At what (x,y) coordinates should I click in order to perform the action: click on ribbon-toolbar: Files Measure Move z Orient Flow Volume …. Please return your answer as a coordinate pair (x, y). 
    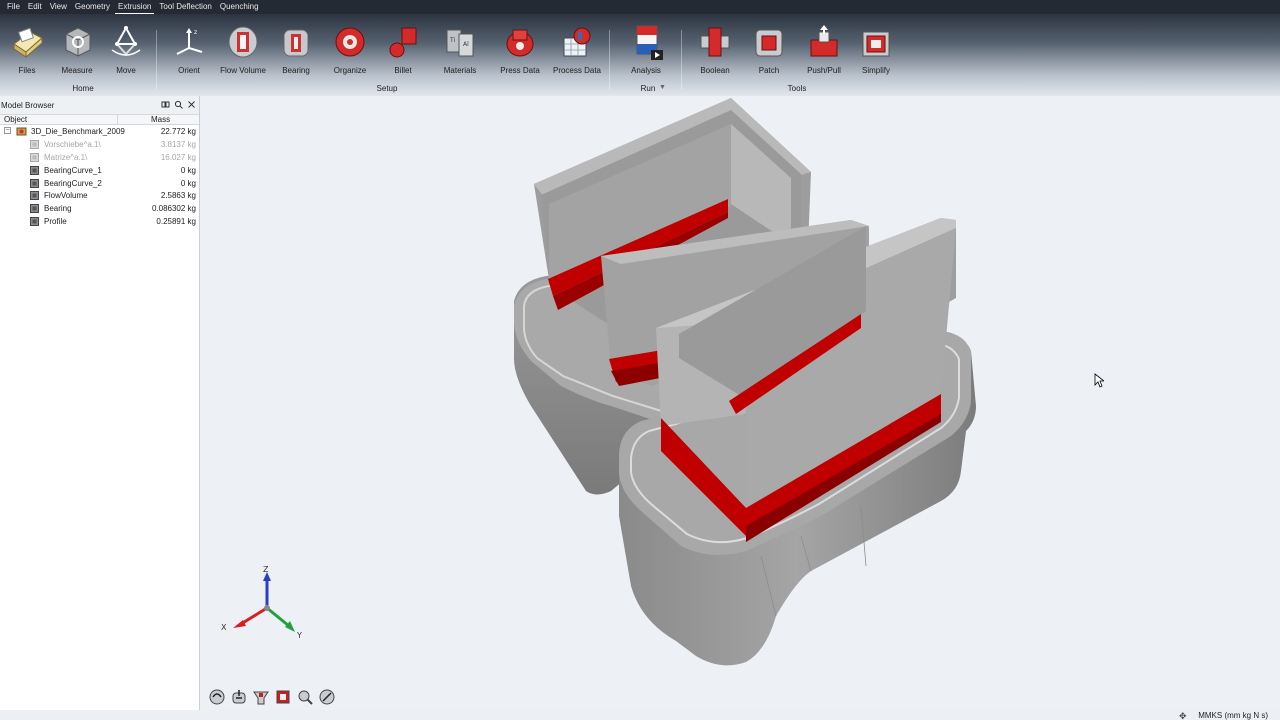
    Looking at the image, I should click on (640, 55).